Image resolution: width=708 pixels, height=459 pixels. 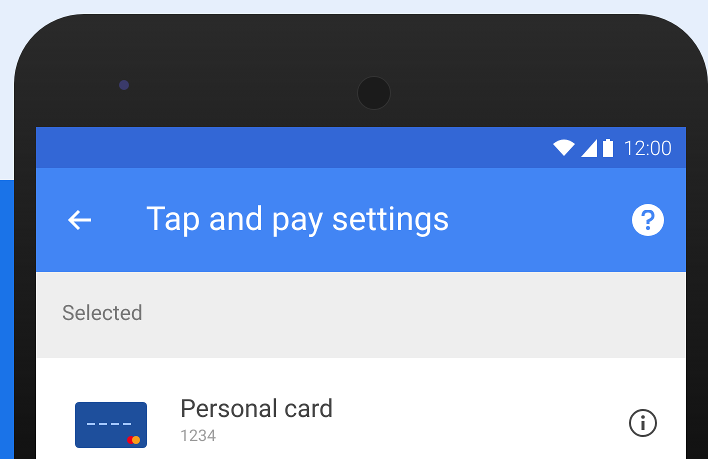 What do you see at coordinates (589, 147) in the screenshot?
I see `signal-icon` at bounding box center [589, 147].